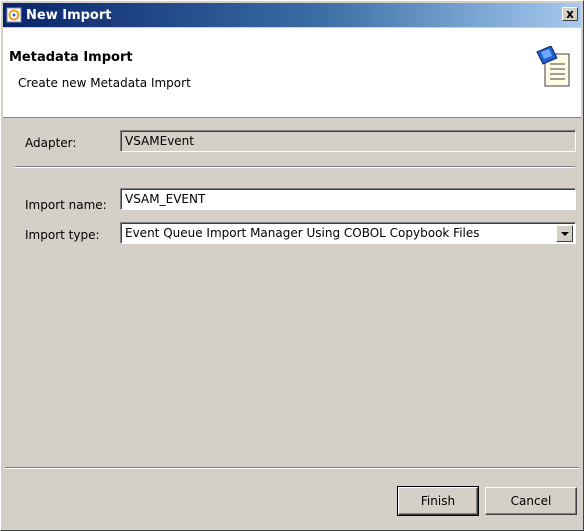 The width and height of the screenshot is (584, 531). I want to click on header-description: Create new Metadata Import, so click(104, 83).